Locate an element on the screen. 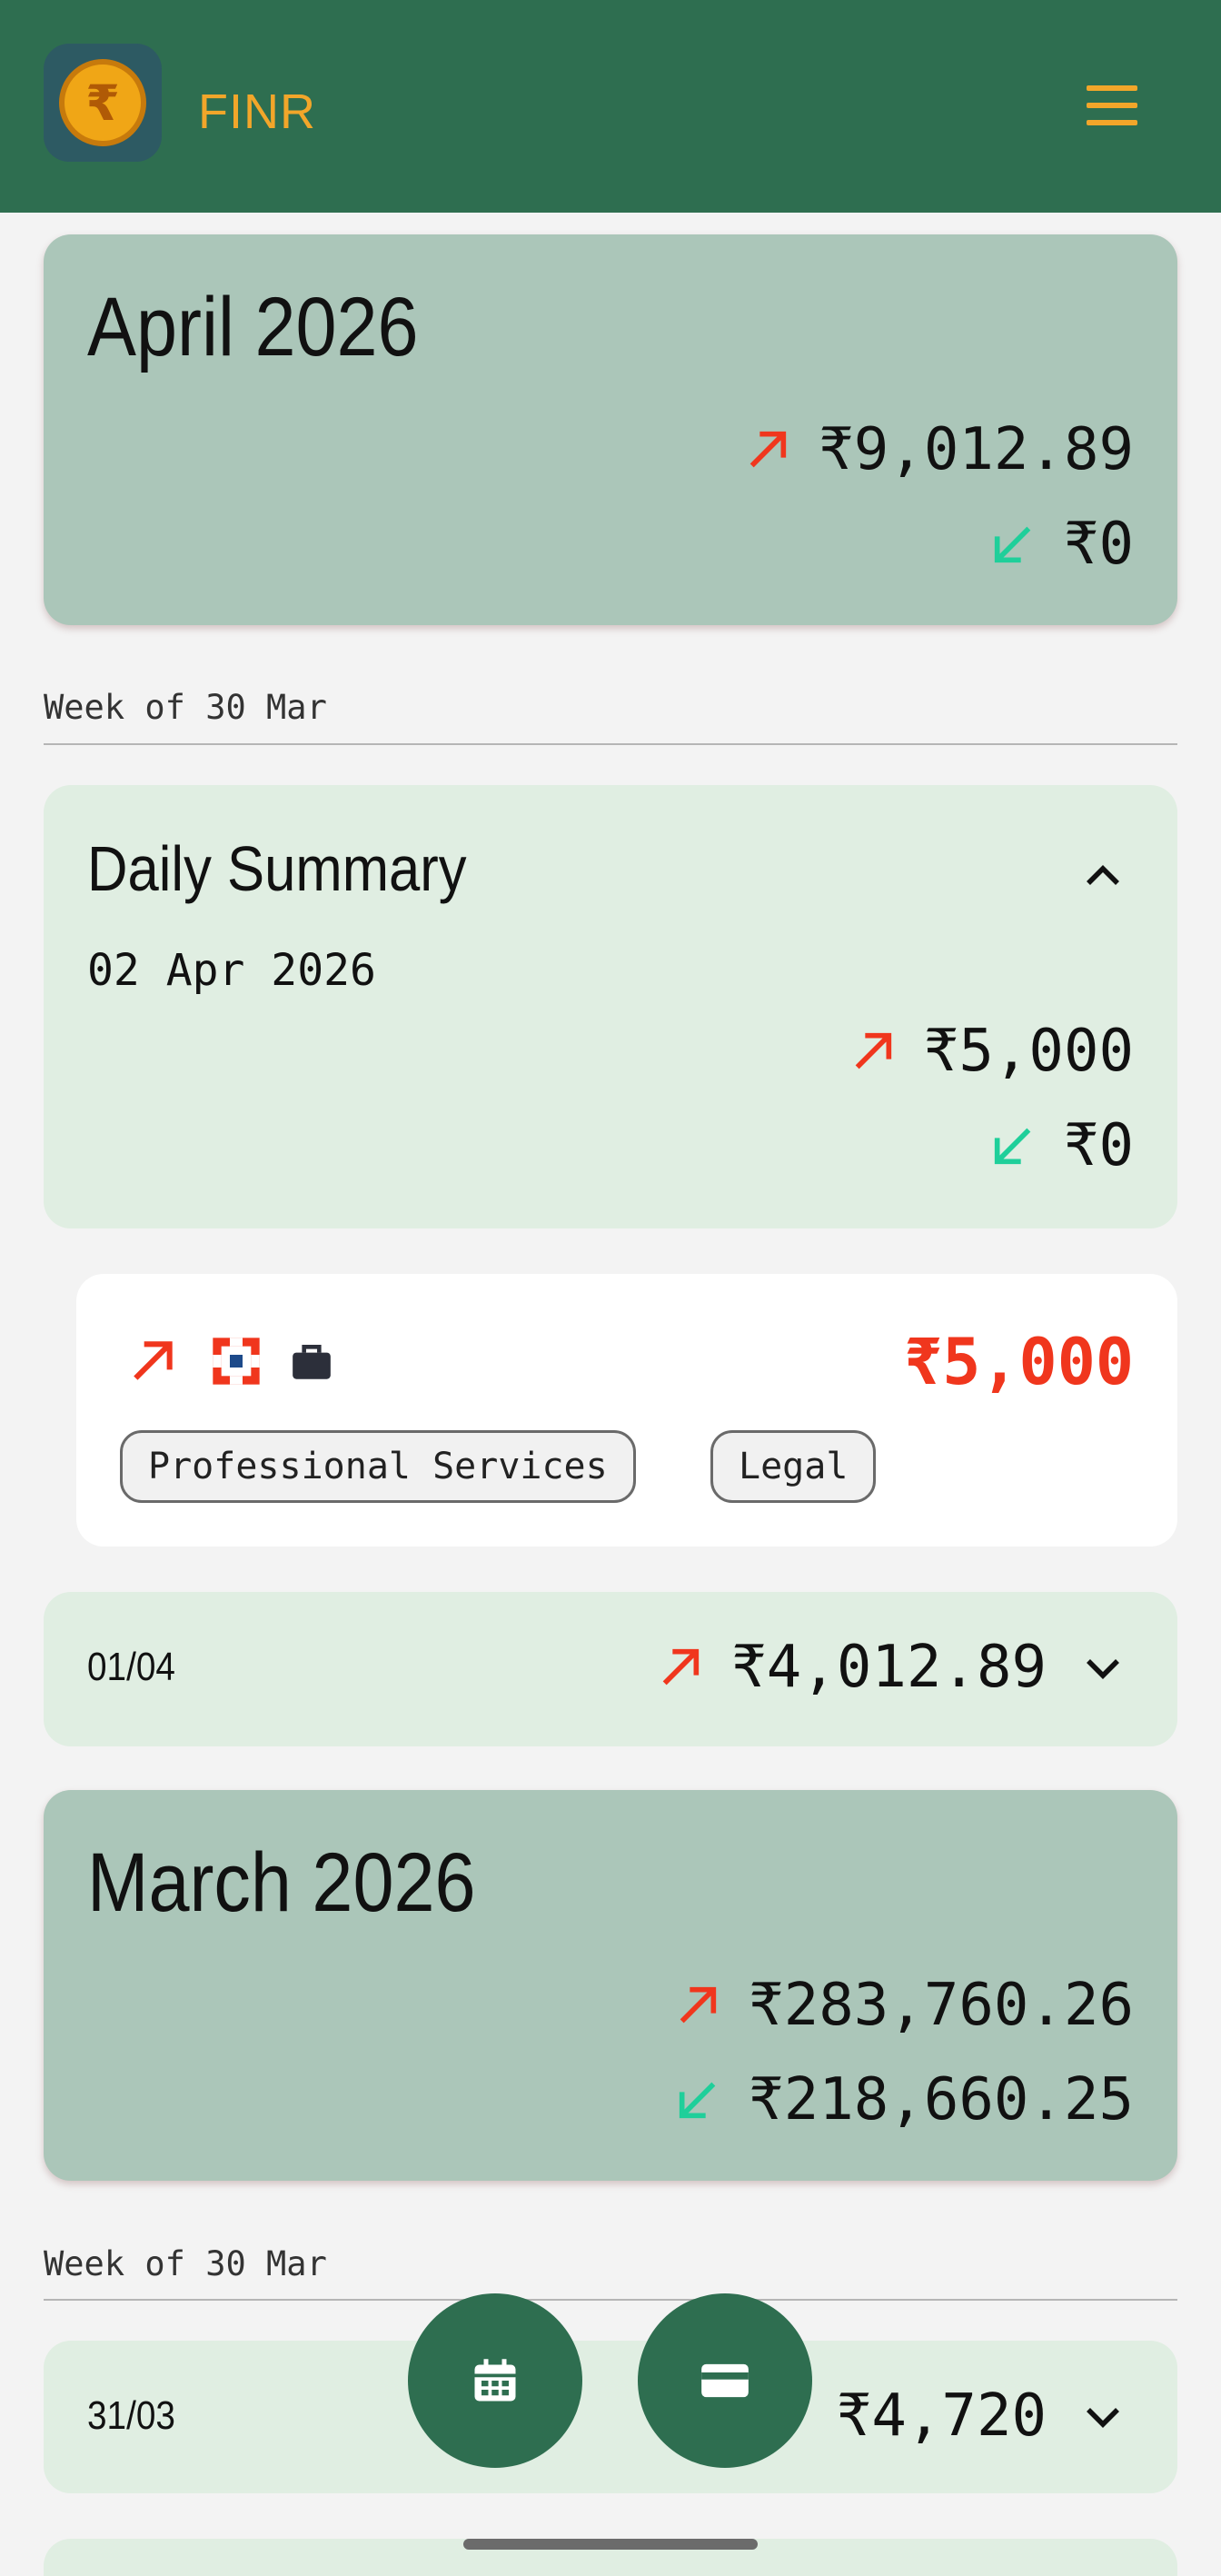 The image size is (1221, 2576). month-title: March 2026 is located at coordinates (281, 1882).